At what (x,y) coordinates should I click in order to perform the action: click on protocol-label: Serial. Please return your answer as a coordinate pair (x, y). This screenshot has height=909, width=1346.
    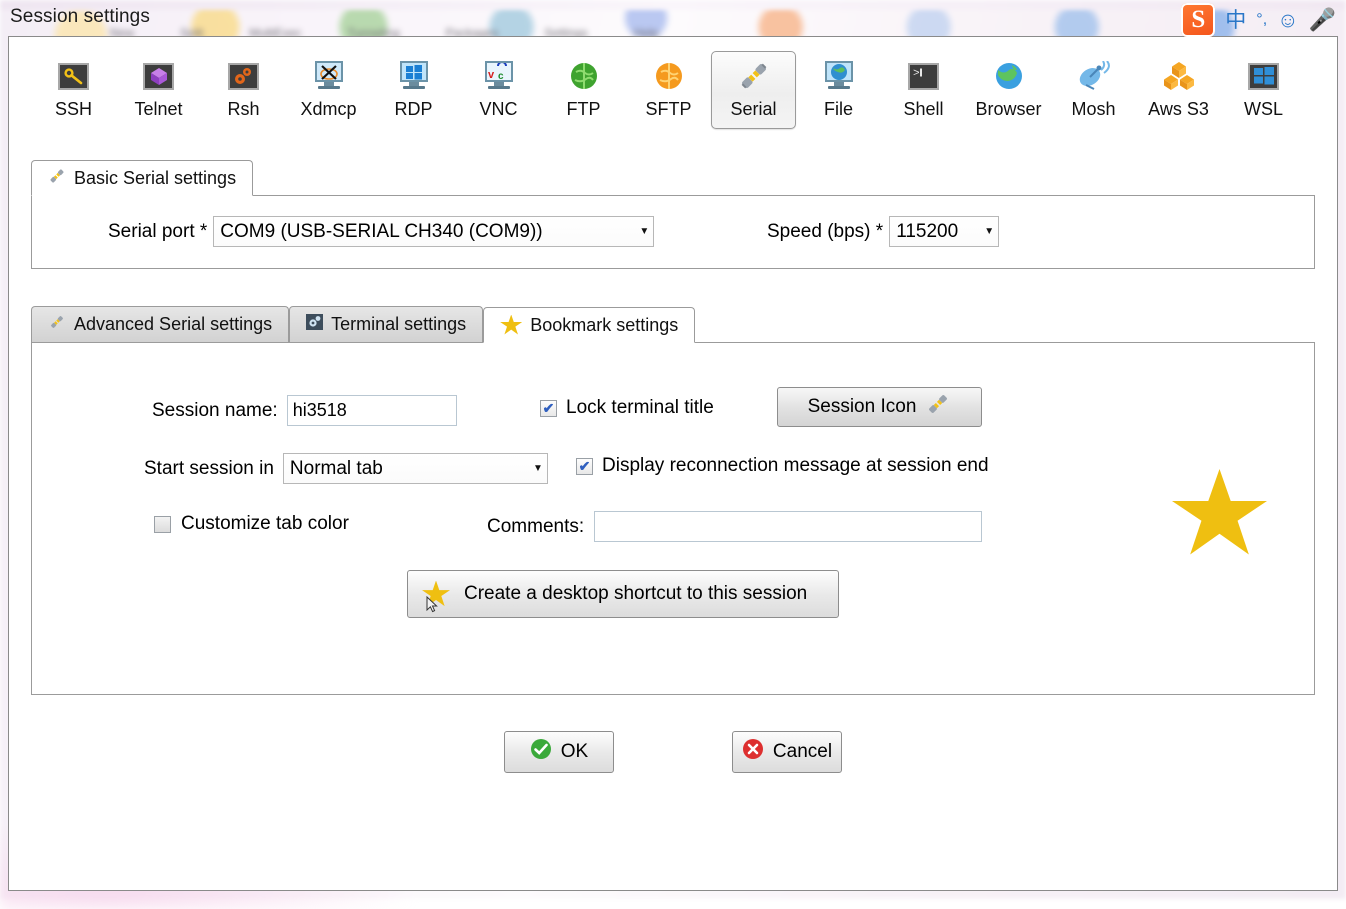
    Looking at the image, I should click on (753, 109).